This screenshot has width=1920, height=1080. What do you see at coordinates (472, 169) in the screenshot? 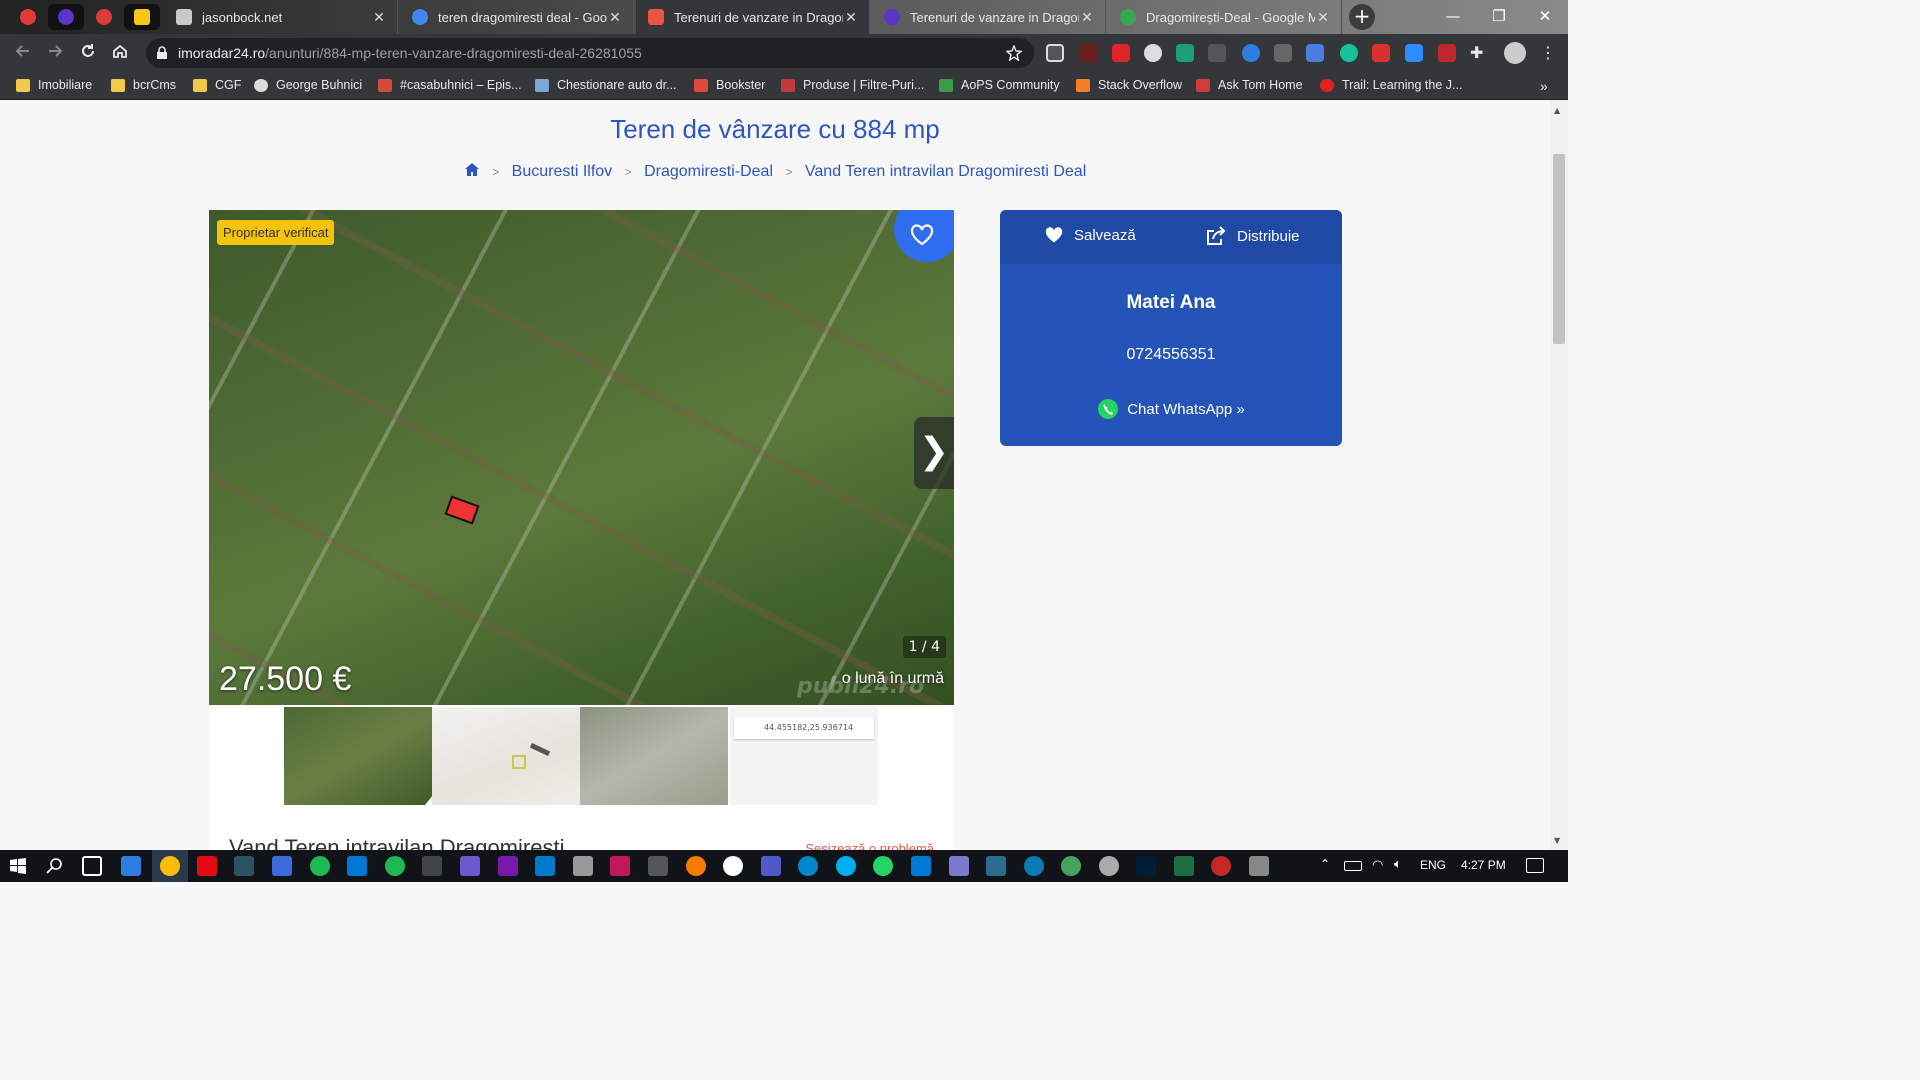
I see `home-icon` at bounding box center [472, 169].